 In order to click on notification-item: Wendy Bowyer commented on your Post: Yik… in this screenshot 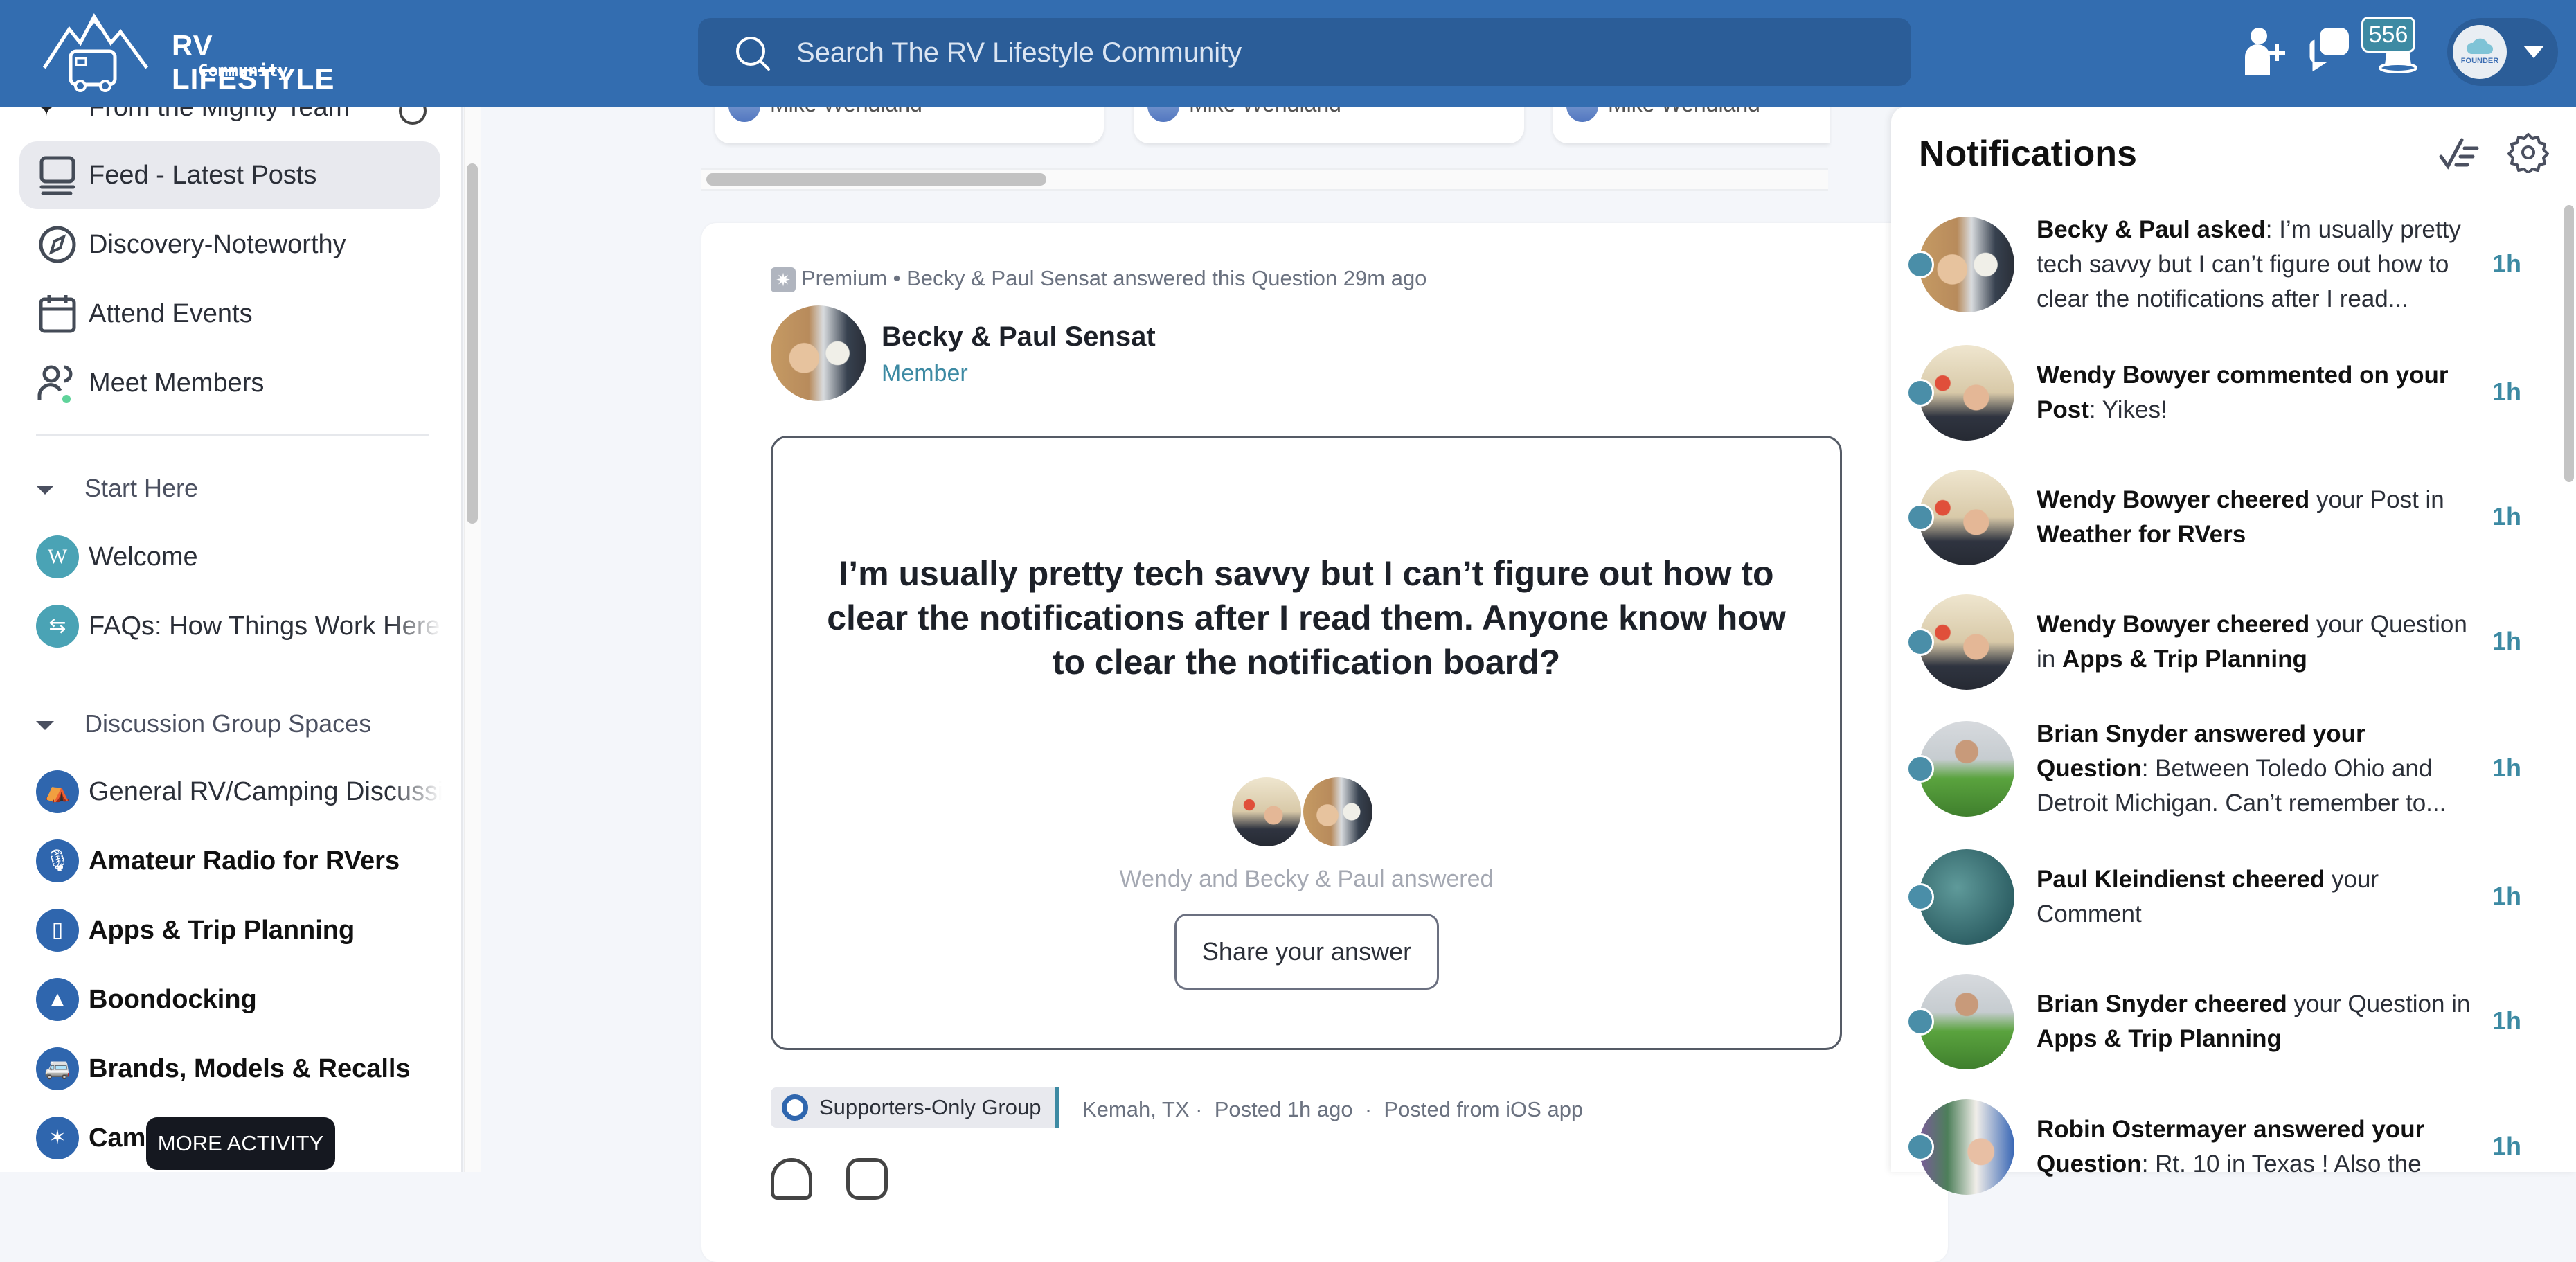, I will do `click(2223, 393)`.